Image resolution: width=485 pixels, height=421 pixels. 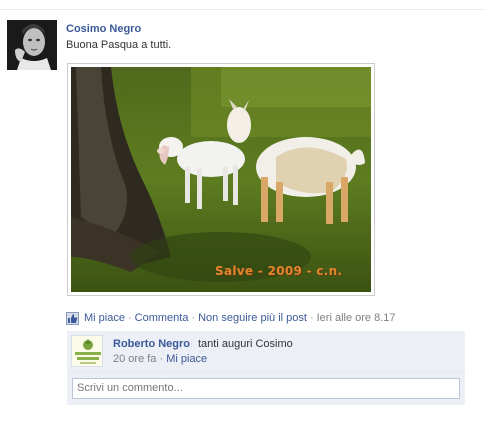 What do you see at coordinates (103, 29) in the screenshot?
I see `post-author-name: Cosimo Negro` at bounding box center [103, 29].